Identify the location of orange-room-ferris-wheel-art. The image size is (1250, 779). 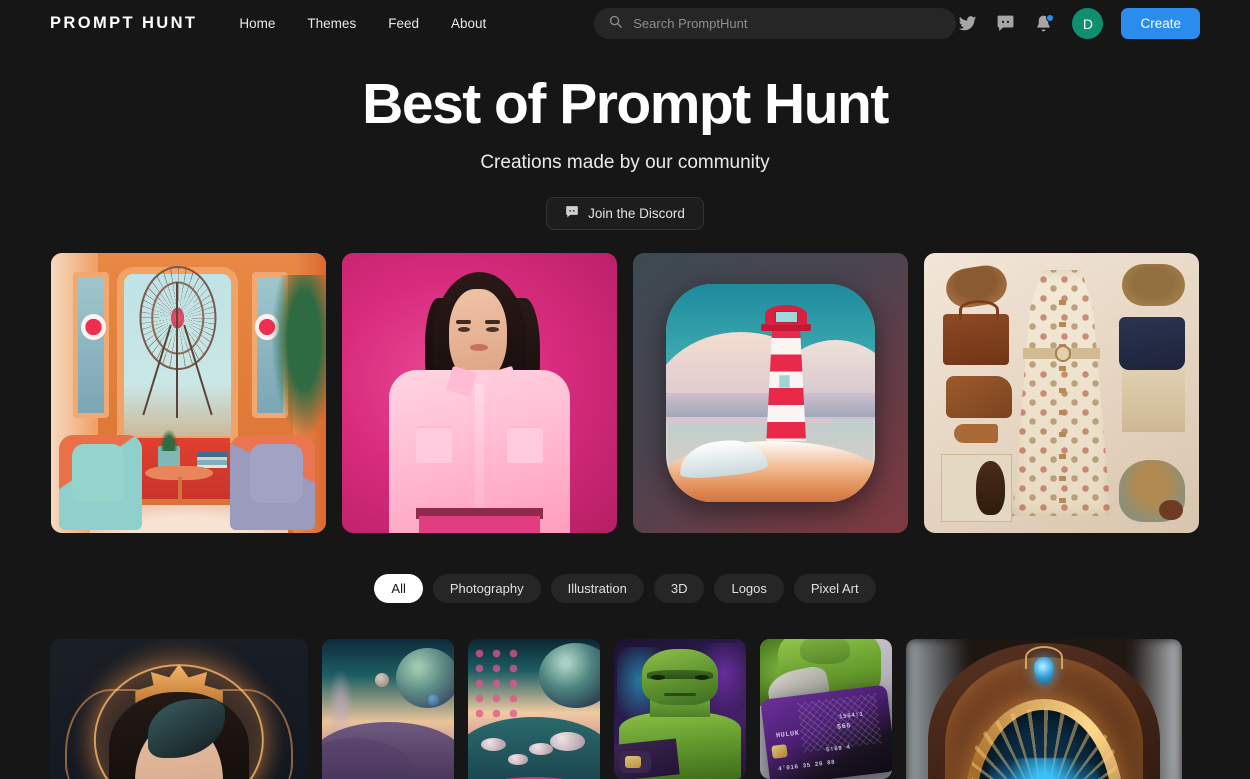
(188, 392).